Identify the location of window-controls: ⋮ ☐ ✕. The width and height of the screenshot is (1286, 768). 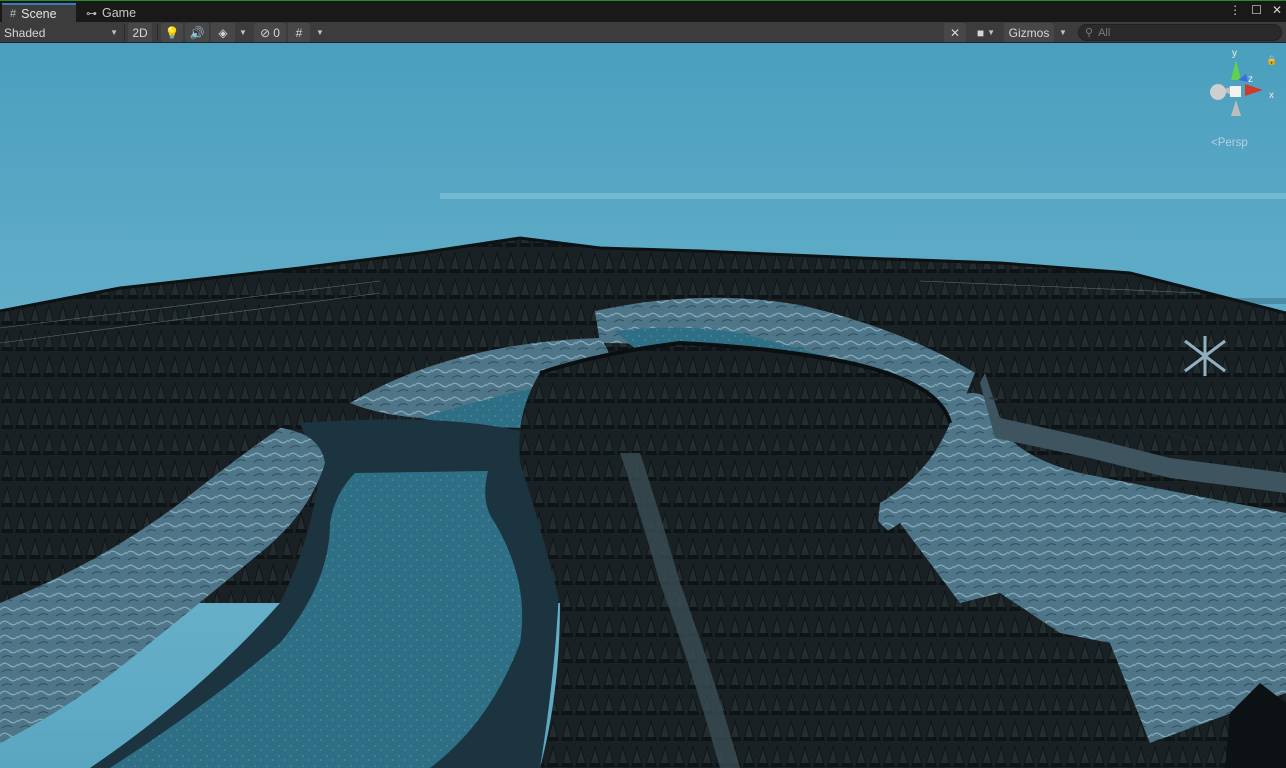
(1255, 10).